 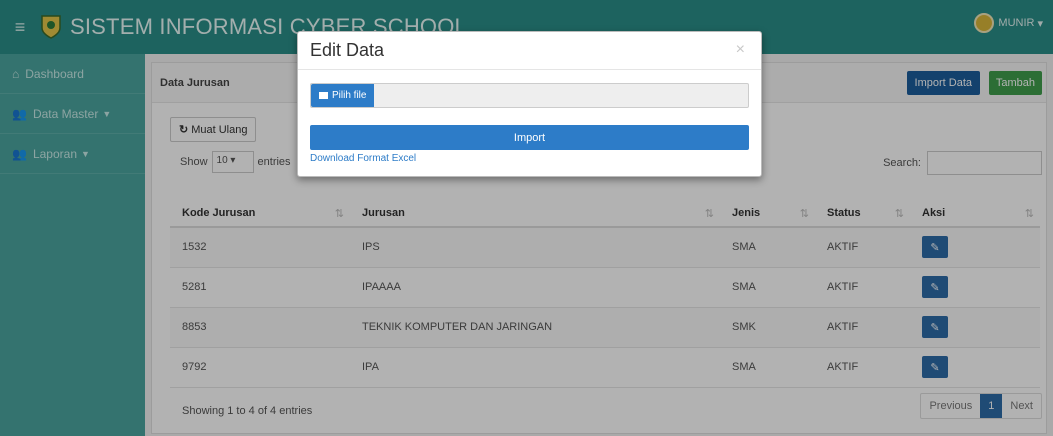 I want to click on folder-icon, so click(x=323, y=95).